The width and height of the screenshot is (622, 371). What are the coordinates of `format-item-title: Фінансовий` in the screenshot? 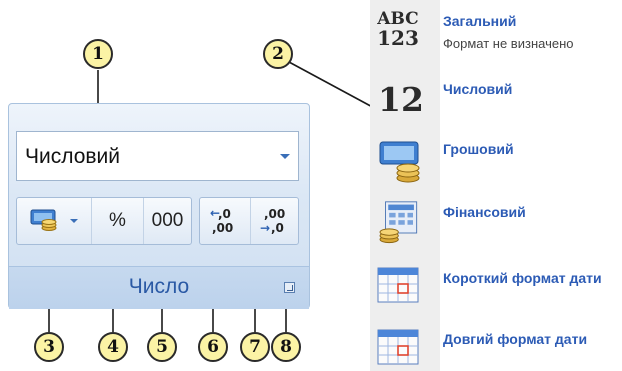 It's located at (484, 212).